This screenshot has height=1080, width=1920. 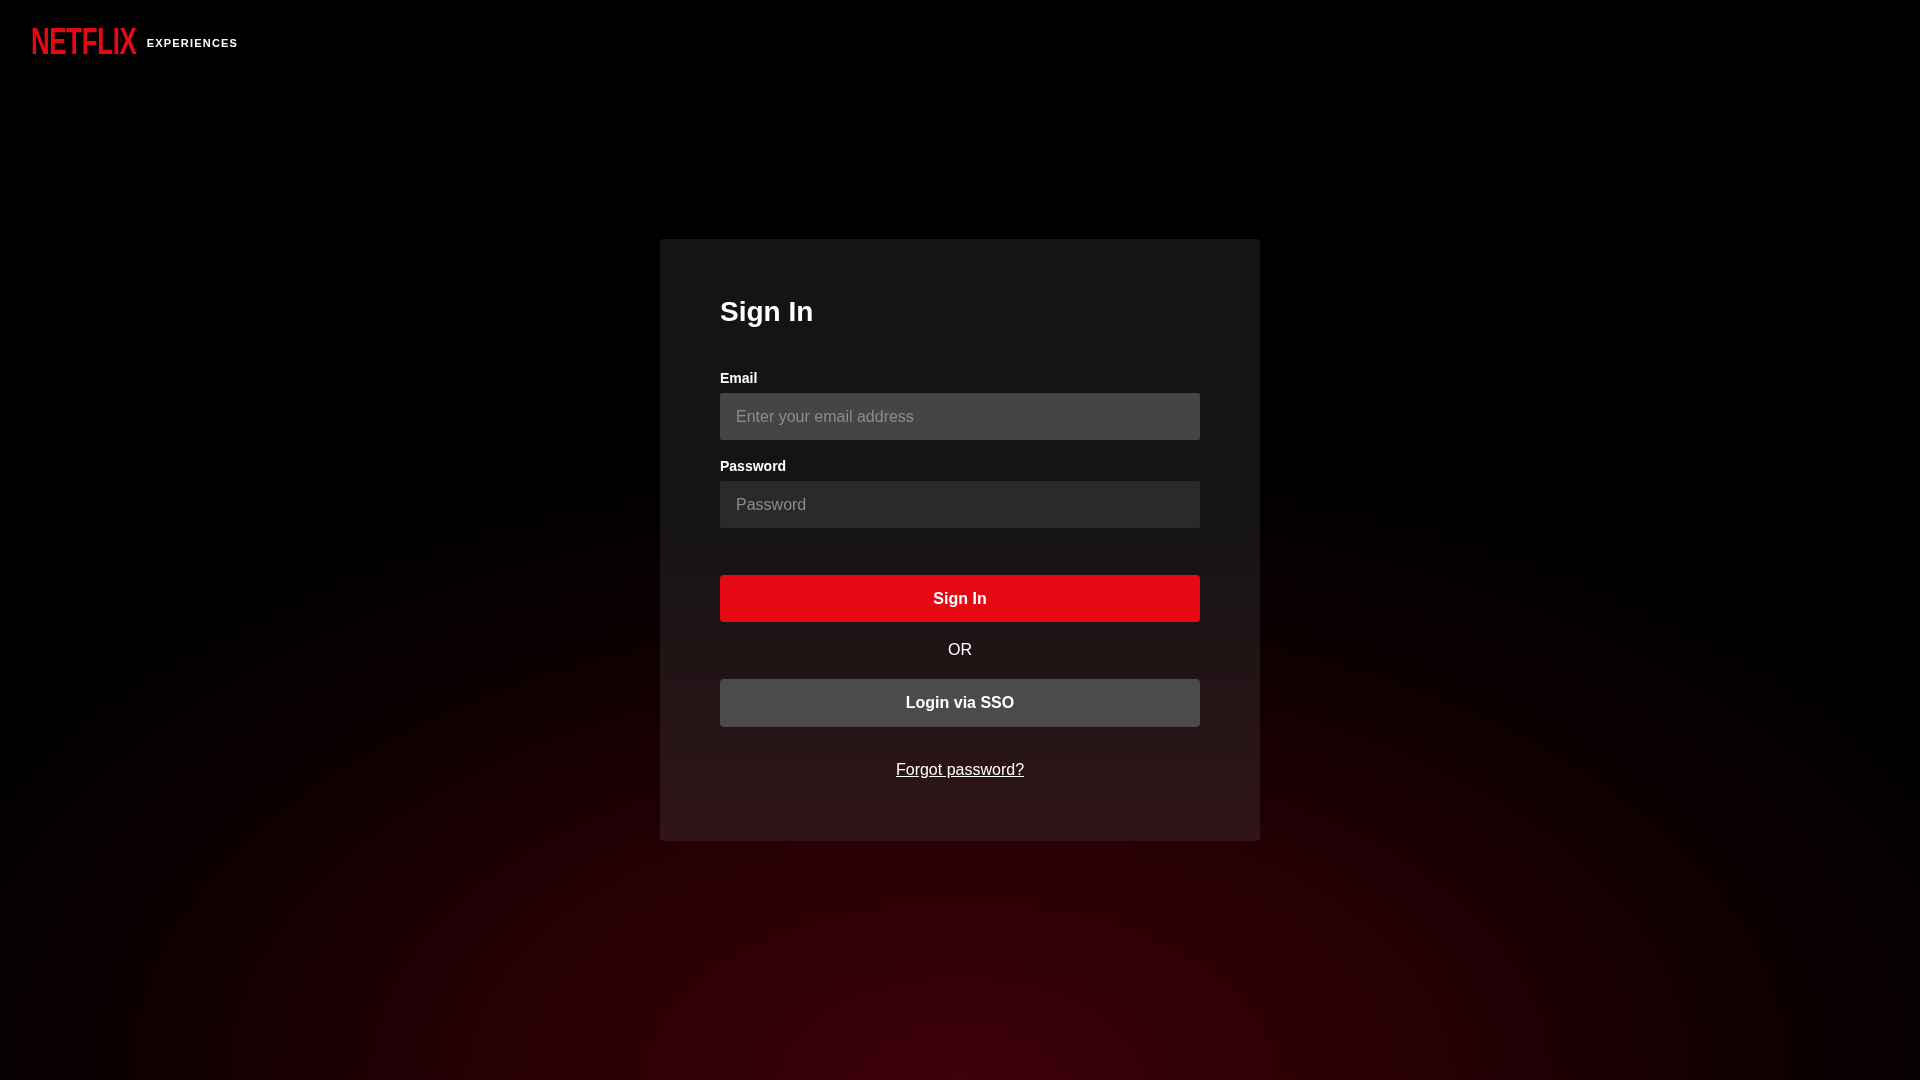 What do you see at coordinates (960, 650) in the screenshot?
I see `separator-text: OR` at bounding box center [960, 650].